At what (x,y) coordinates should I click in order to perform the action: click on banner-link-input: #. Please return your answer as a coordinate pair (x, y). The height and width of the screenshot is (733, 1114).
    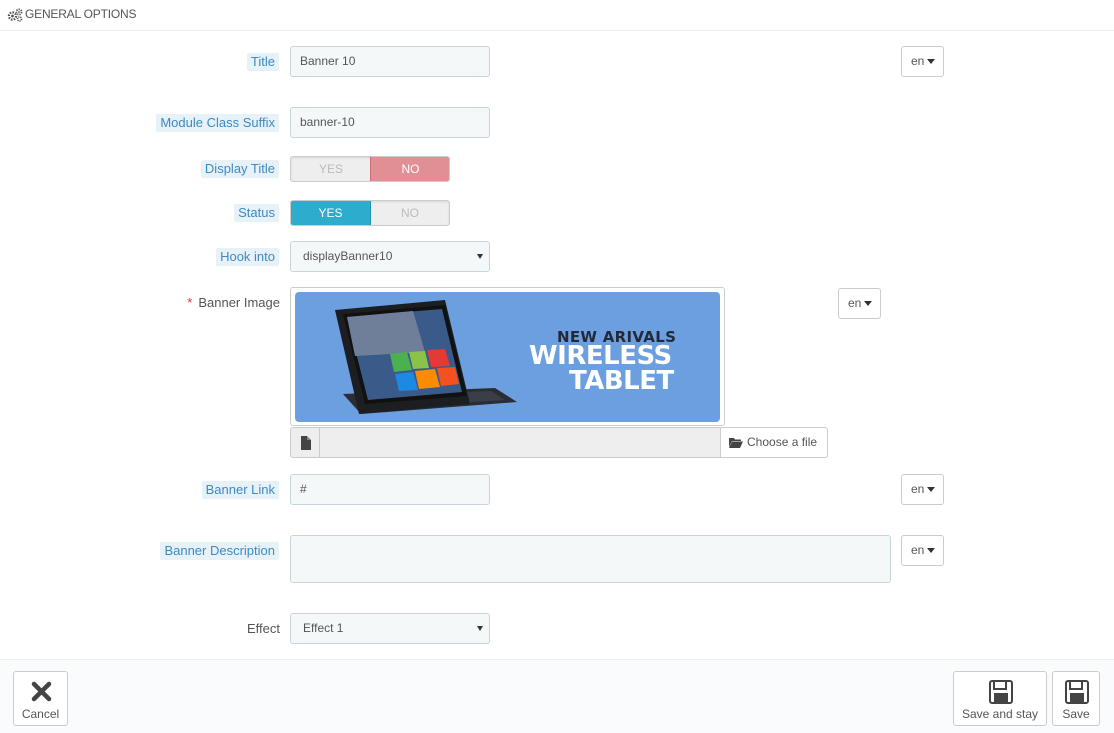
    Looking at the image, I should click on (390, 489).